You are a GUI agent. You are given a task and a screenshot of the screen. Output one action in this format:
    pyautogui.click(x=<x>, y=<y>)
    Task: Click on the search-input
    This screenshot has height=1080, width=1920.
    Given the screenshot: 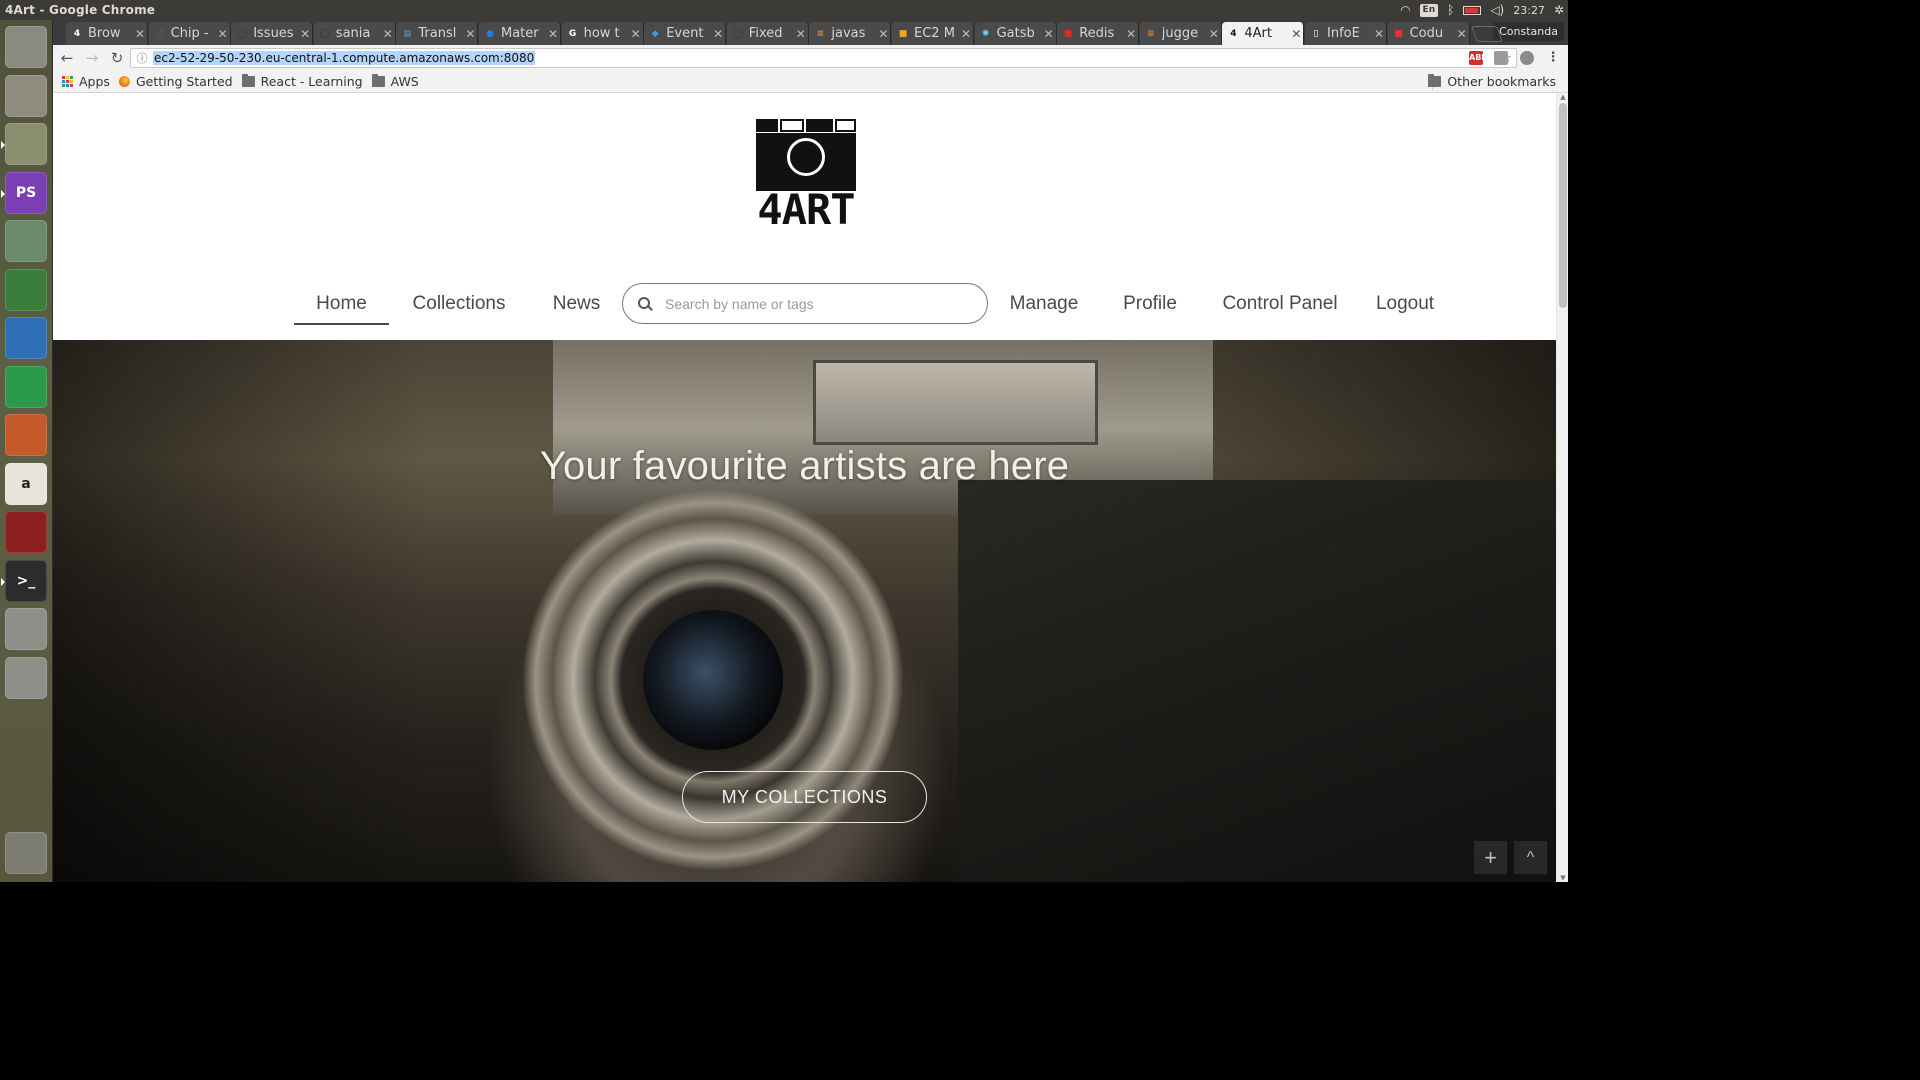 What is the action you would take?
    pyautogui.click(x=815, y=303)
    